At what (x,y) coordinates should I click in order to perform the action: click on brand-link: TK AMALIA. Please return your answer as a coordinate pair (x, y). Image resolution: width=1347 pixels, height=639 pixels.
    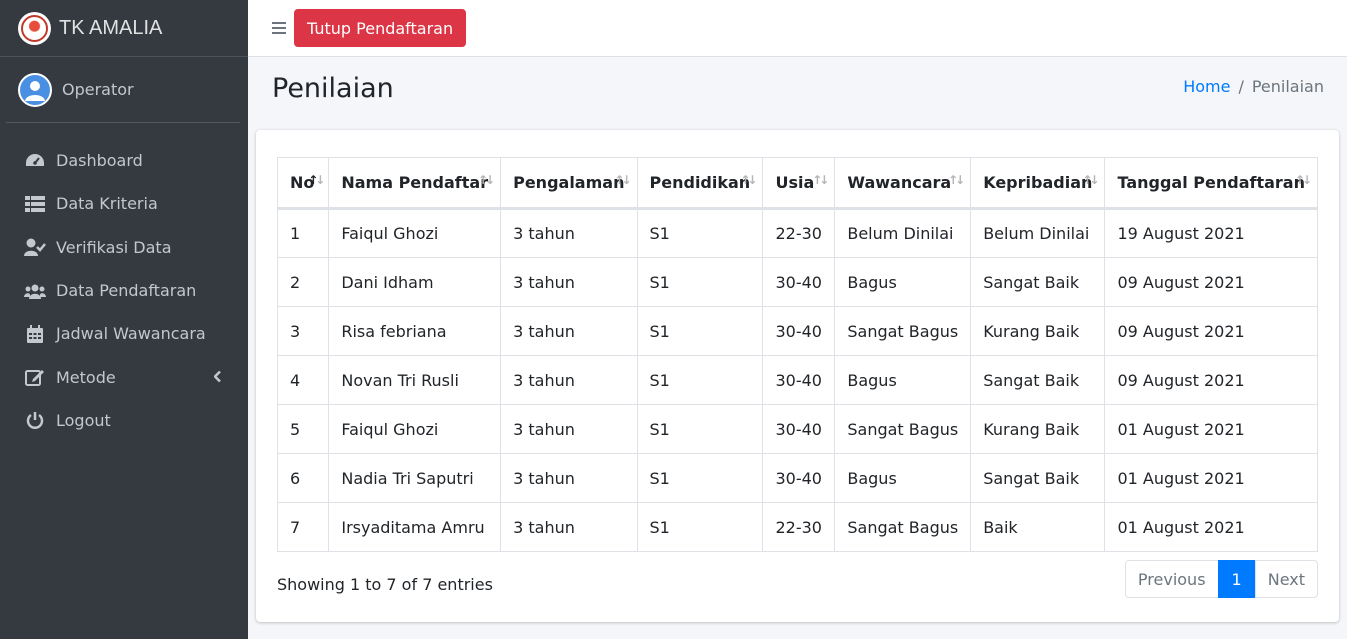
    Looking at the image, I should click on (124, 28).